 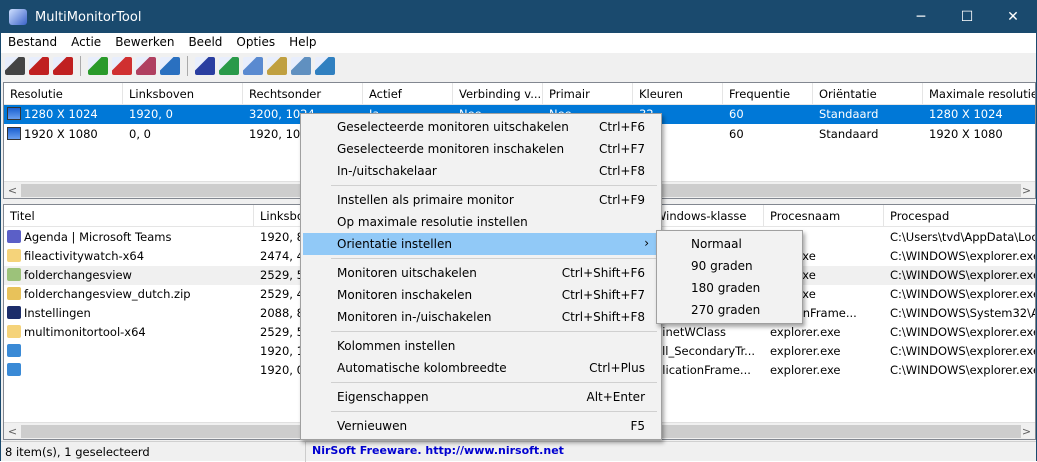 What do you see at coordinates (14, 274) in the screenshot?
I see `folder-green-icon` at bounding box center [14, 274].